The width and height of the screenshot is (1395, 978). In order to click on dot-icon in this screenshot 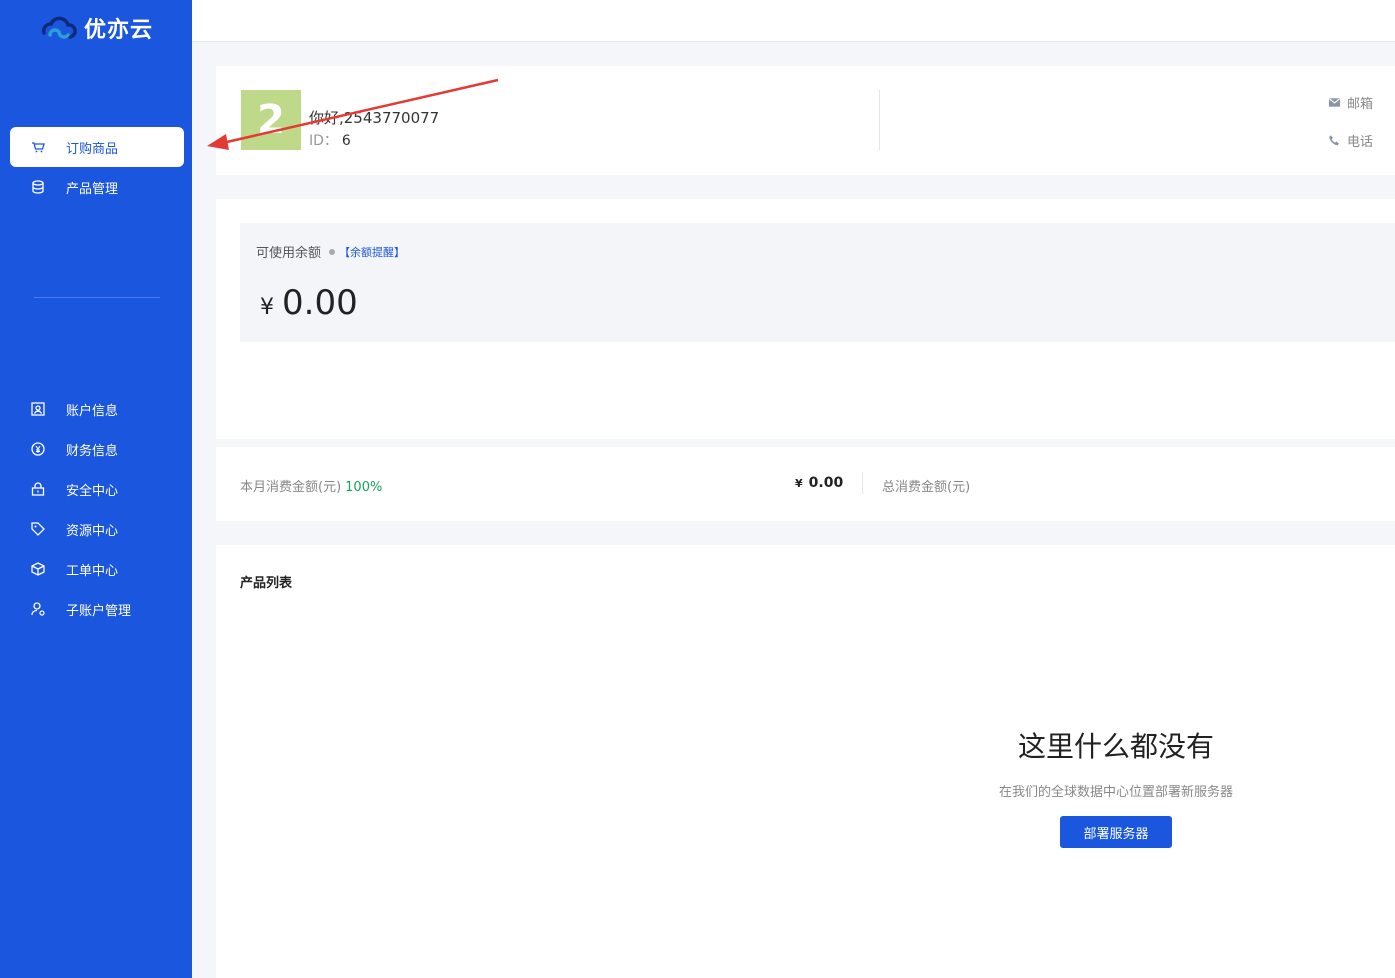, I will do `click(332, 251)`.